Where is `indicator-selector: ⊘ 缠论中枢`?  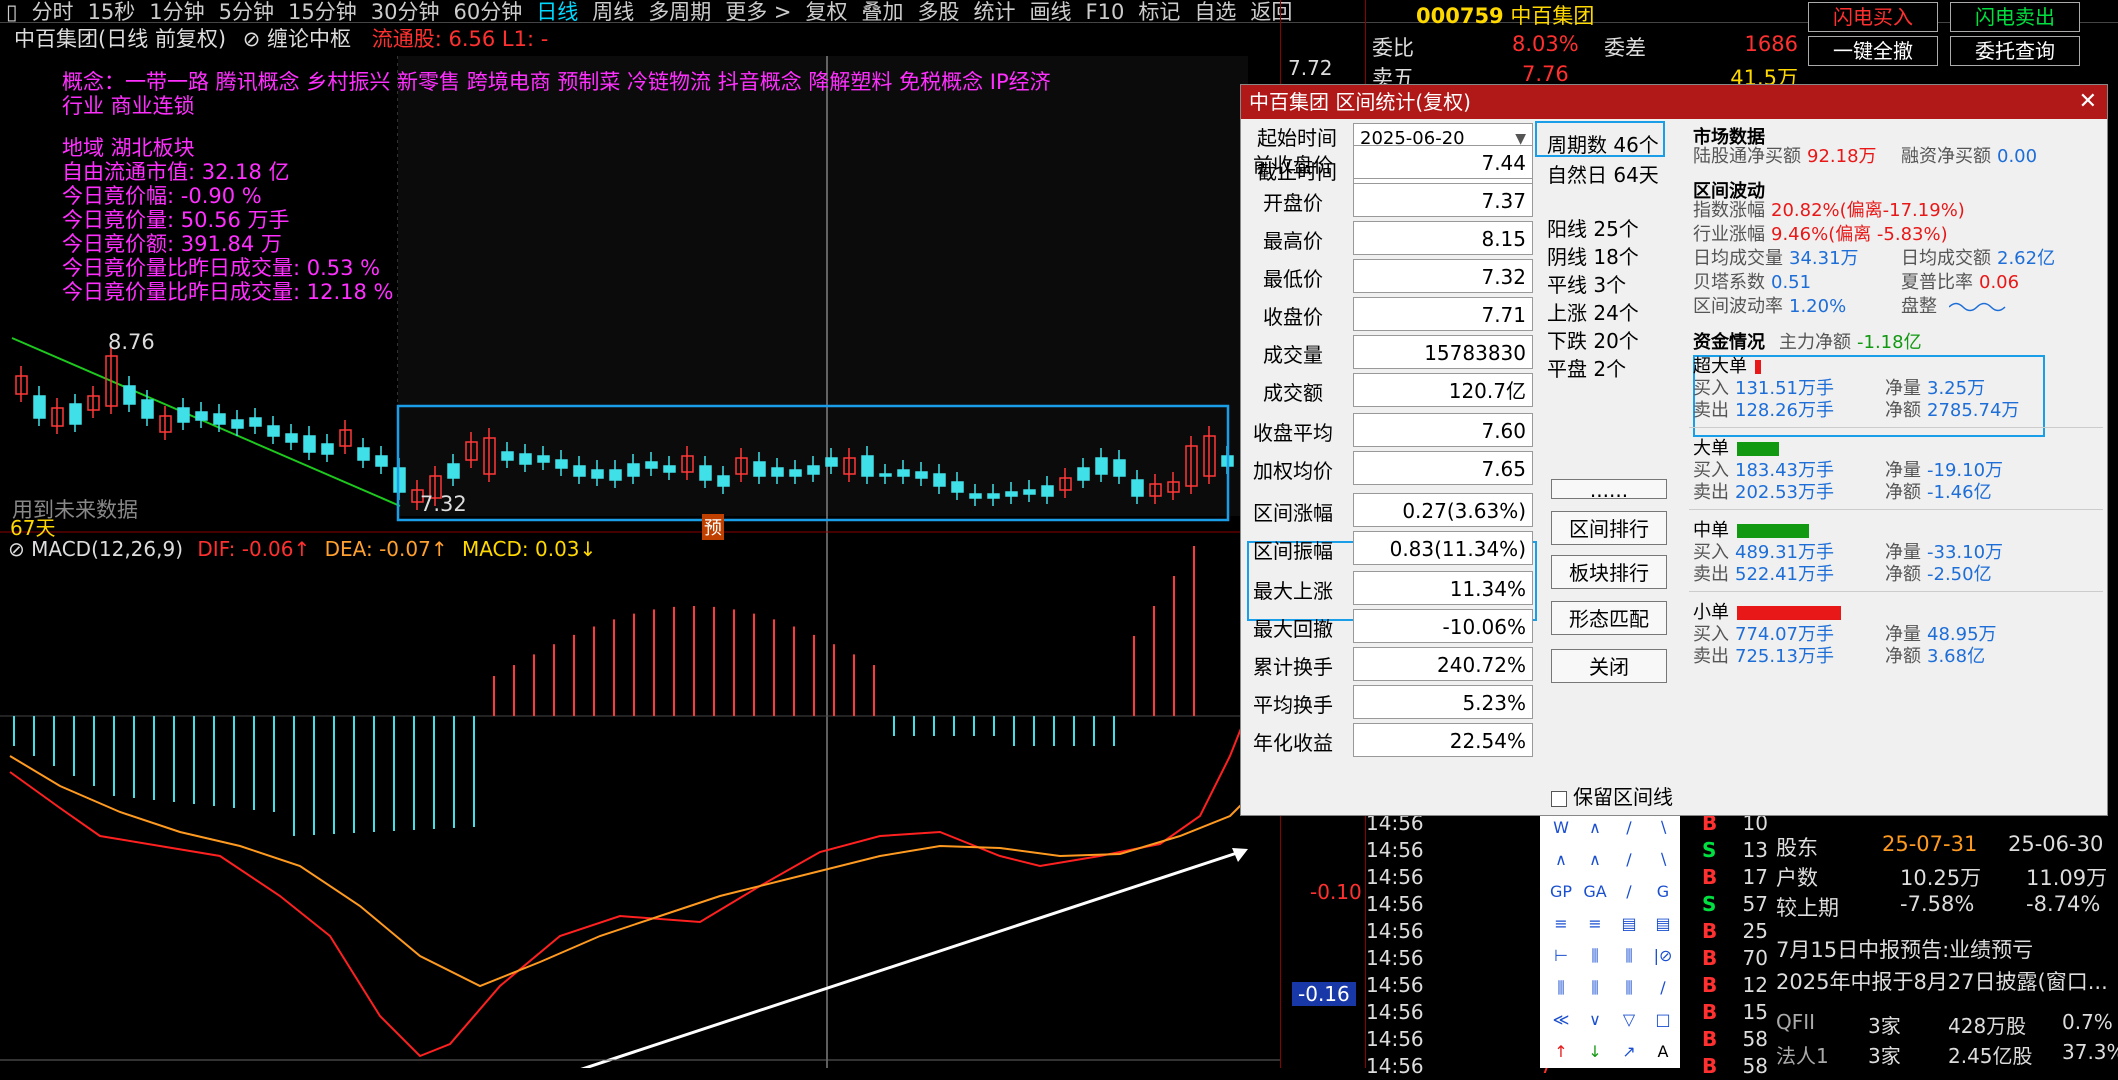 indicator-selector: ⊘ 缠论中枢 is located at coordinates (297, 39).